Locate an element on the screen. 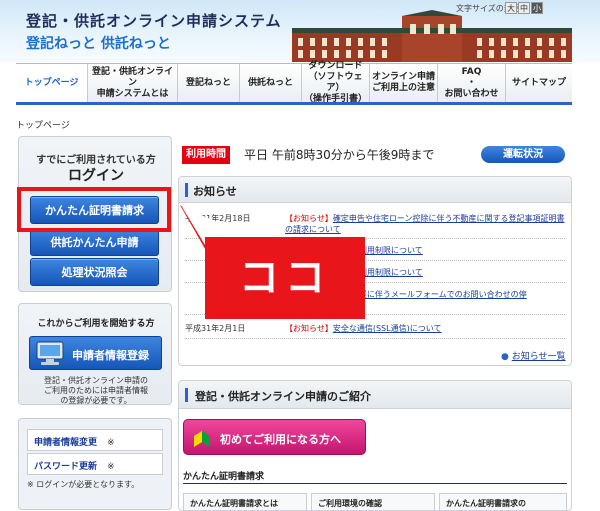 This screenshot has height=511, width=600. nav-label: 登記・供託オンライン 申請システムとは is located at coordinates (132, 82).